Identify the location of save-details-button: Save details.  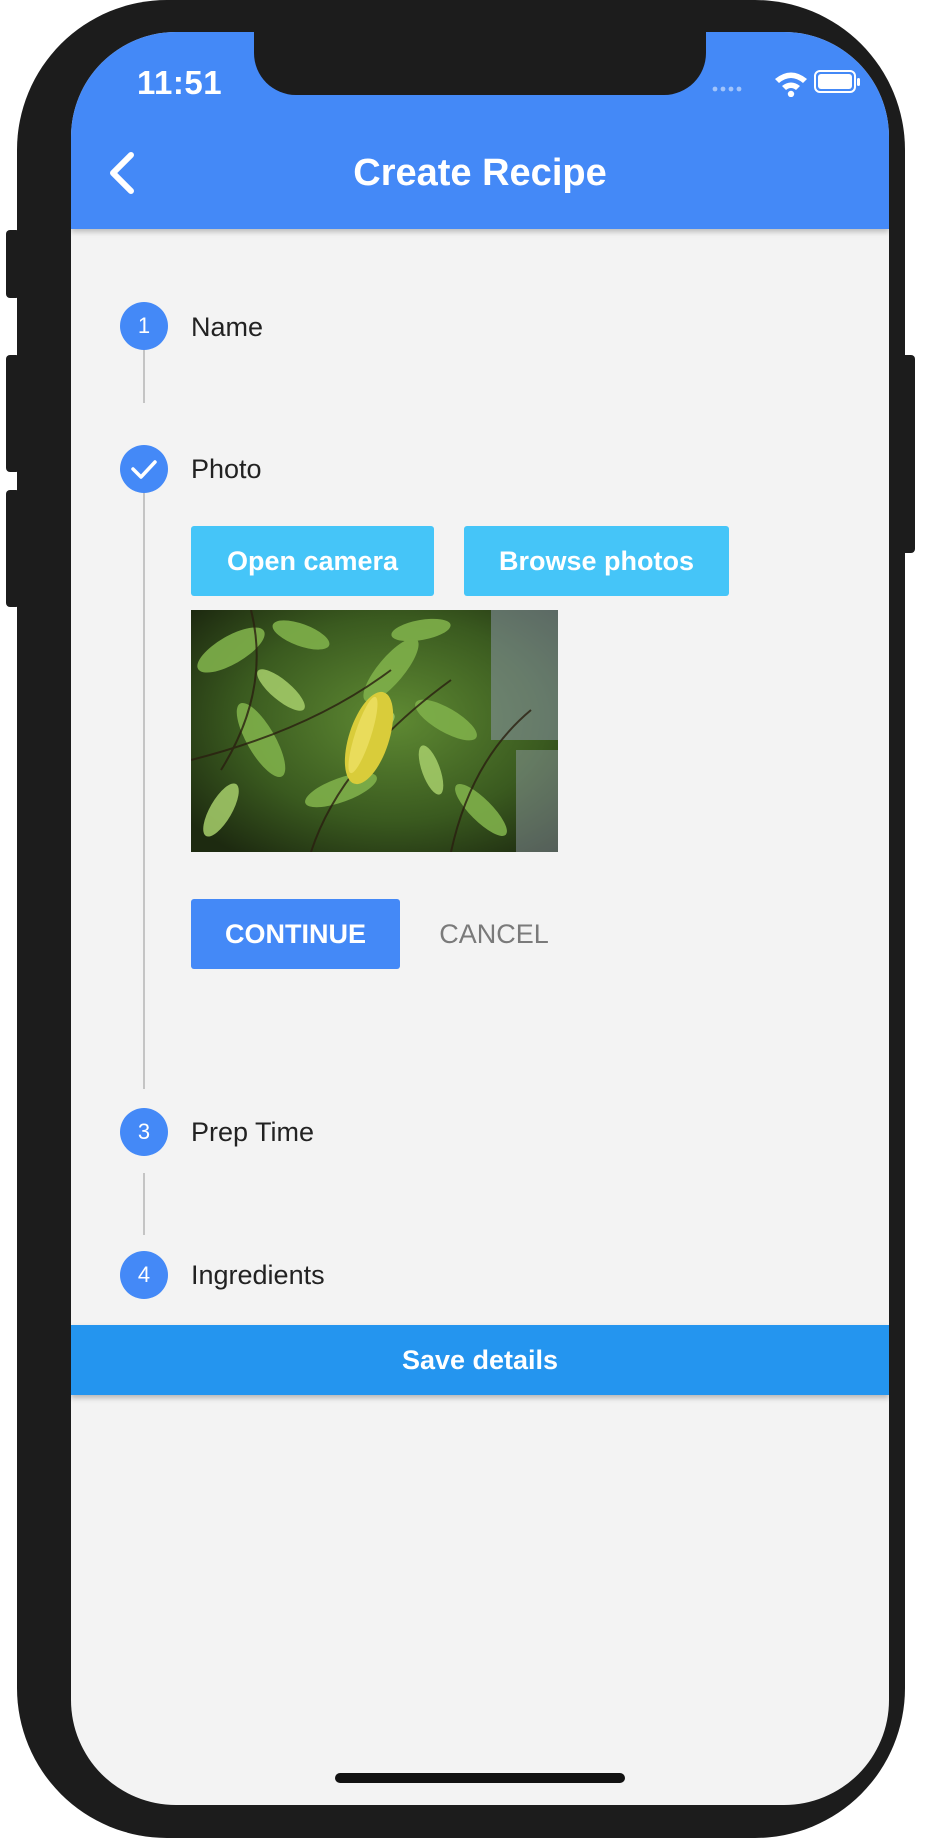
(480, 1360).